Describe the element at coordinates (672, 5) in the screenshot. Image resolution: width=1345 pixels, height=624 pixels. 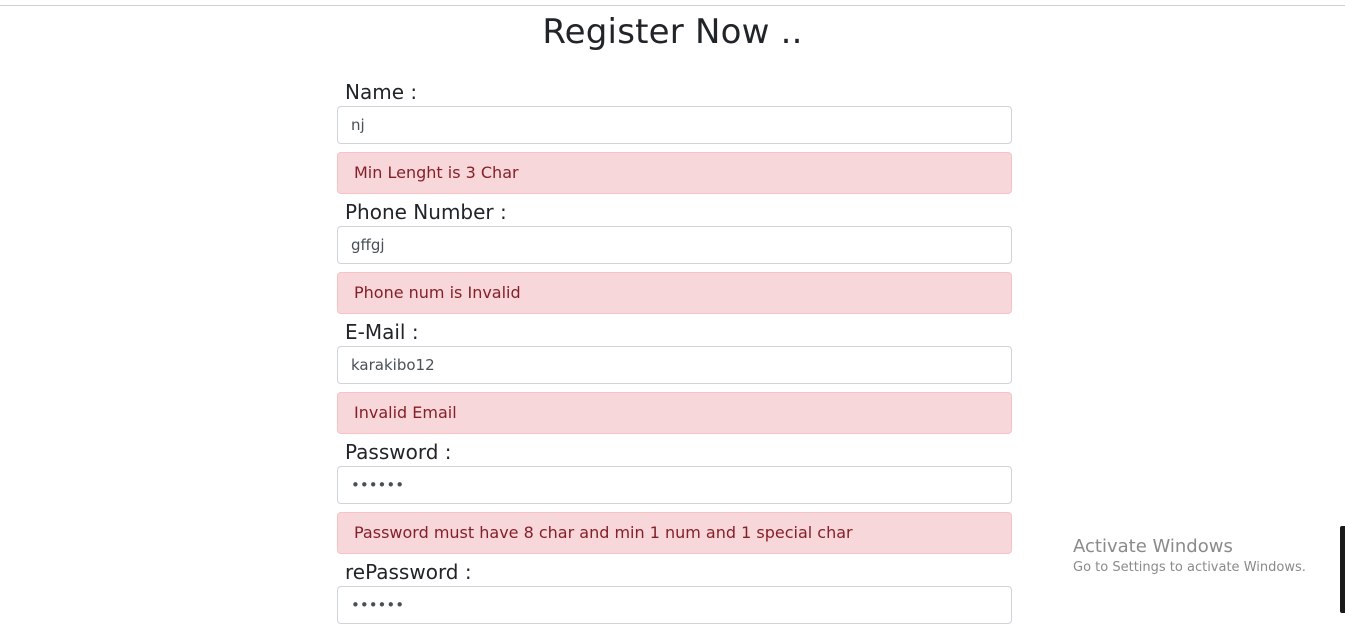
I see `top-divider` at that location.